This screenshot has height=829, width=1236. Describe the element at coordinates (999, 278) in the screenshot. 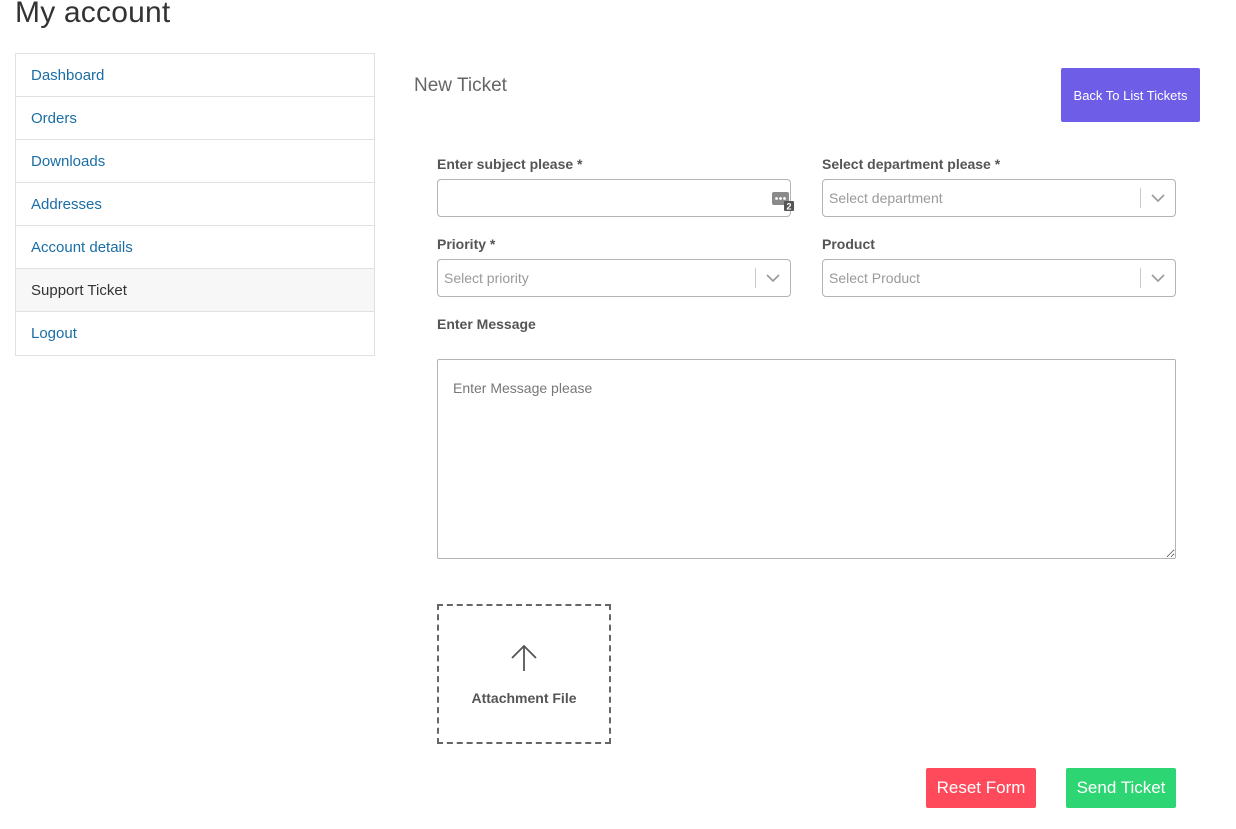

I see `product-select: Select Product` at that location.